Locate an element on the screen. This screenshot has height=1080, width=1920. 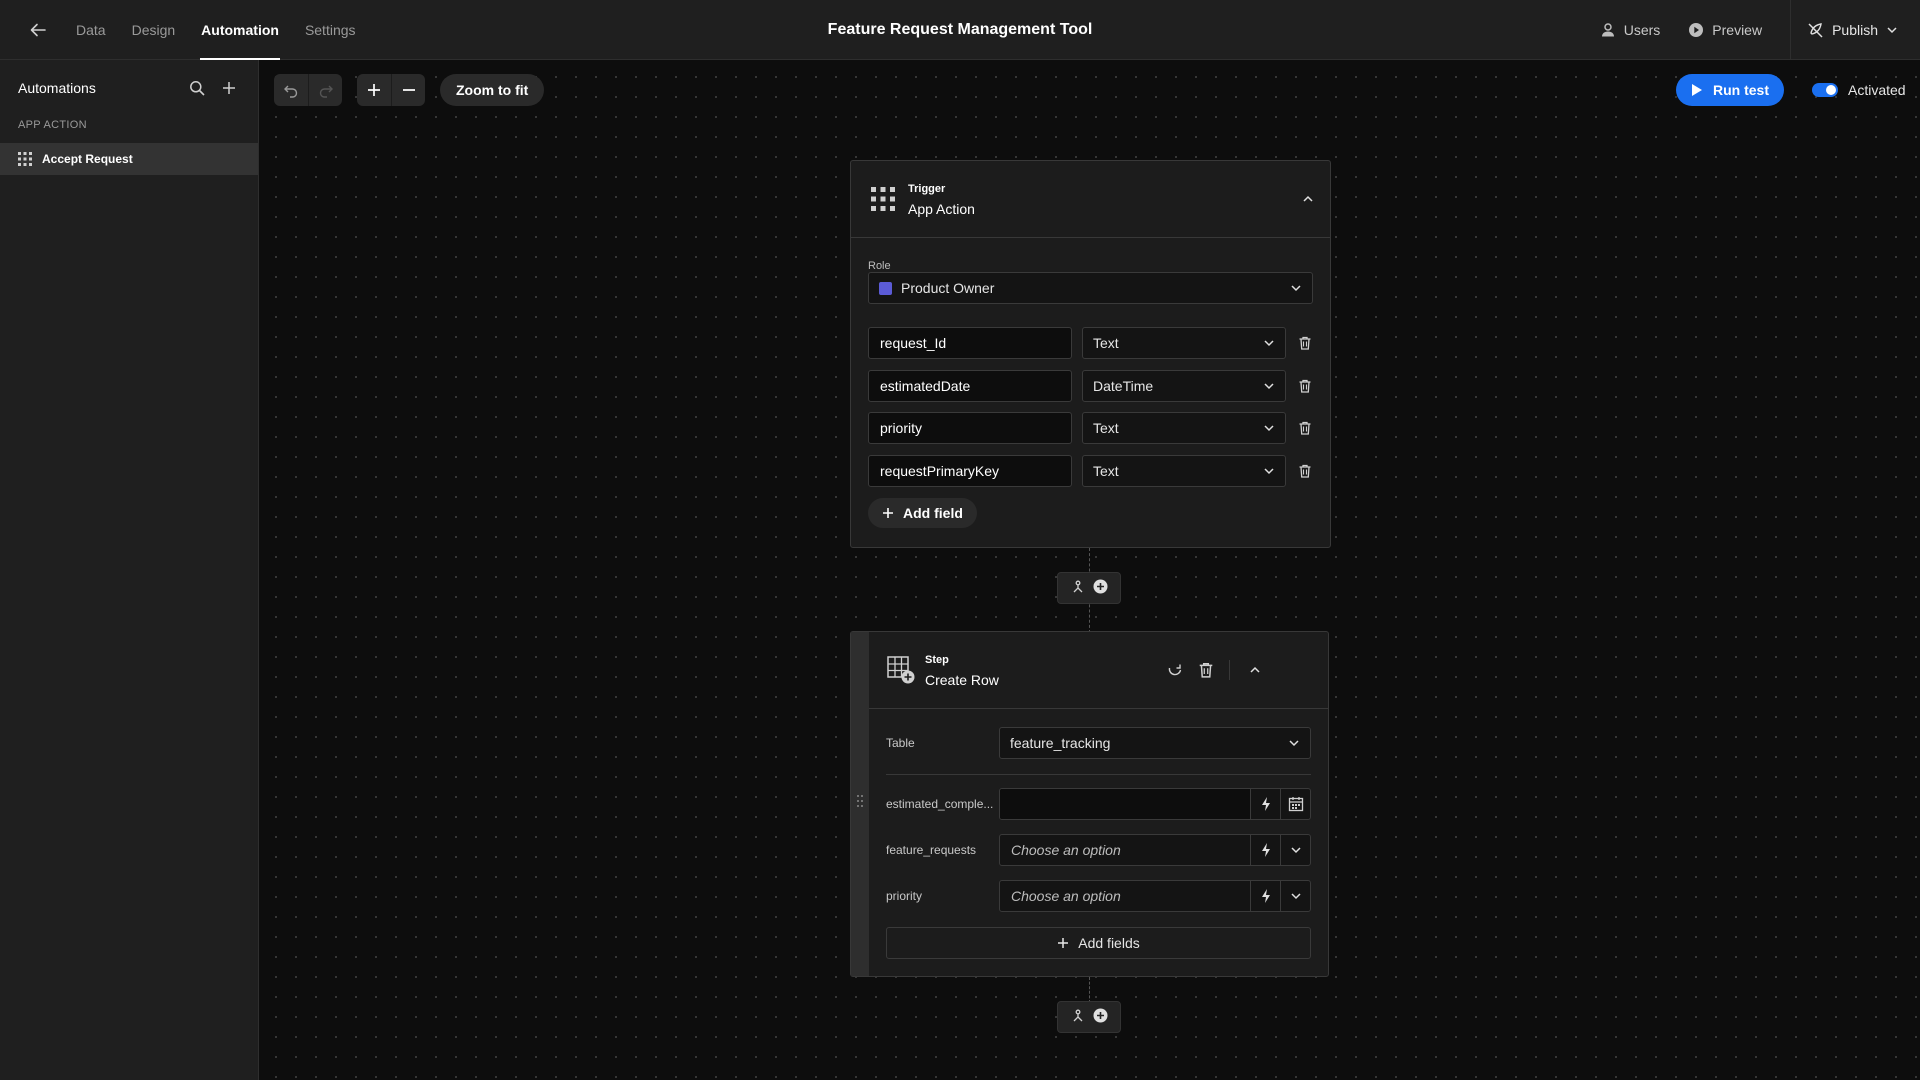
field-type-value: Text is located at coordinates (1106, 428).